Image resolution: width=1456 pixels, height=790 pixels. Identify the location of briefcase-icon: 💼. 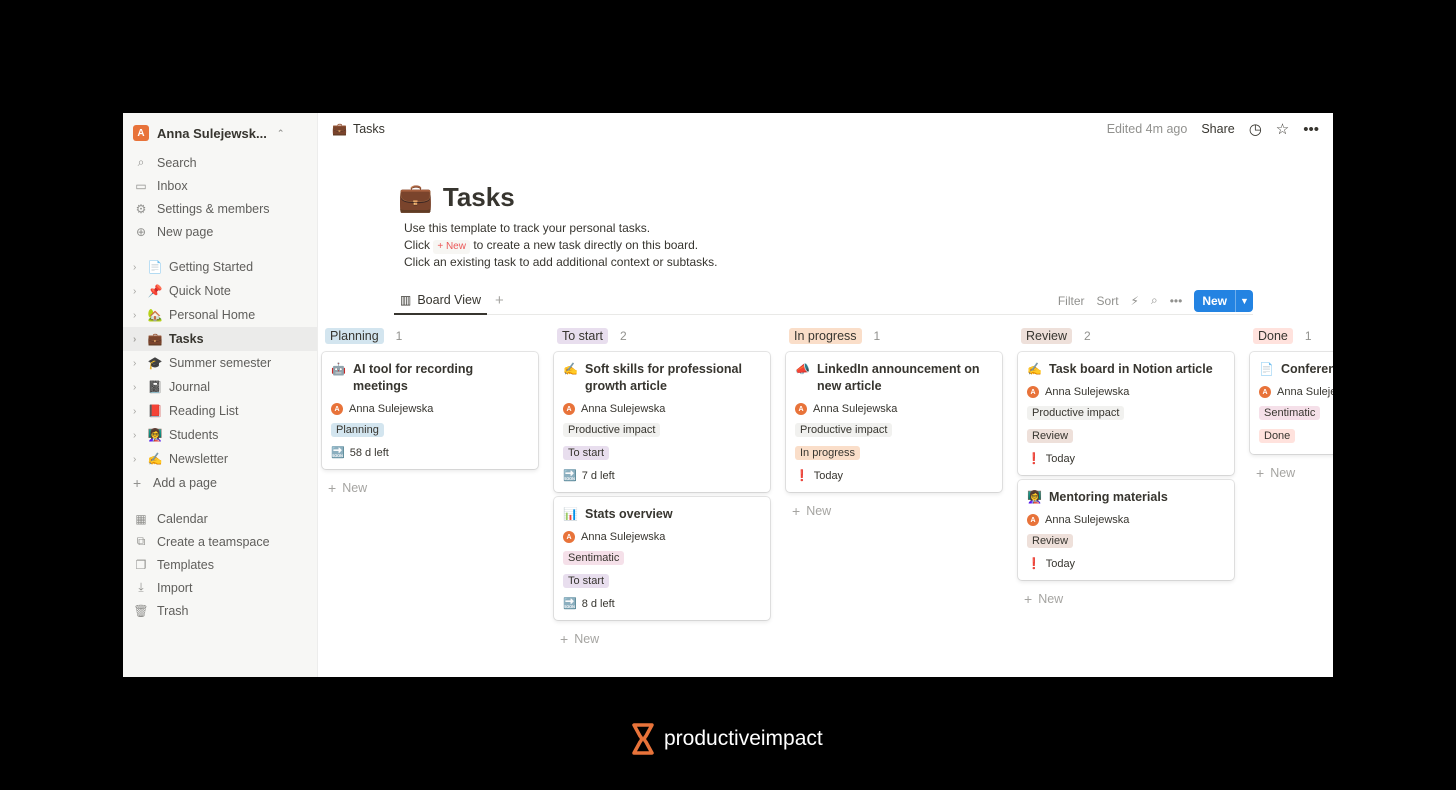
(415, 197).